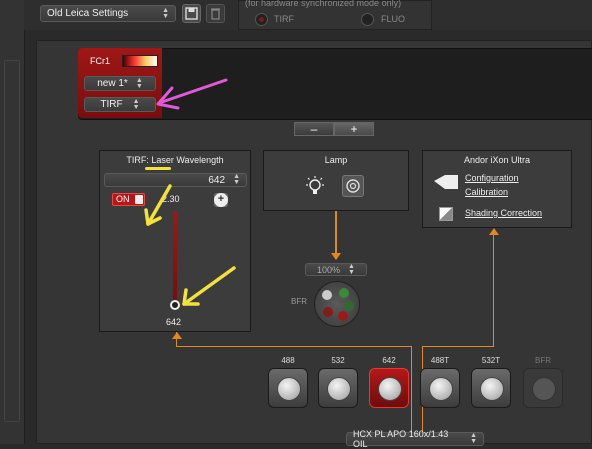 Image resolution: width=592 pixels, height=449 pixels. What do you see at coordinates (440, 360) in the screenshot?
I see `filter-label: 488T` at bounding box center [440, 360].